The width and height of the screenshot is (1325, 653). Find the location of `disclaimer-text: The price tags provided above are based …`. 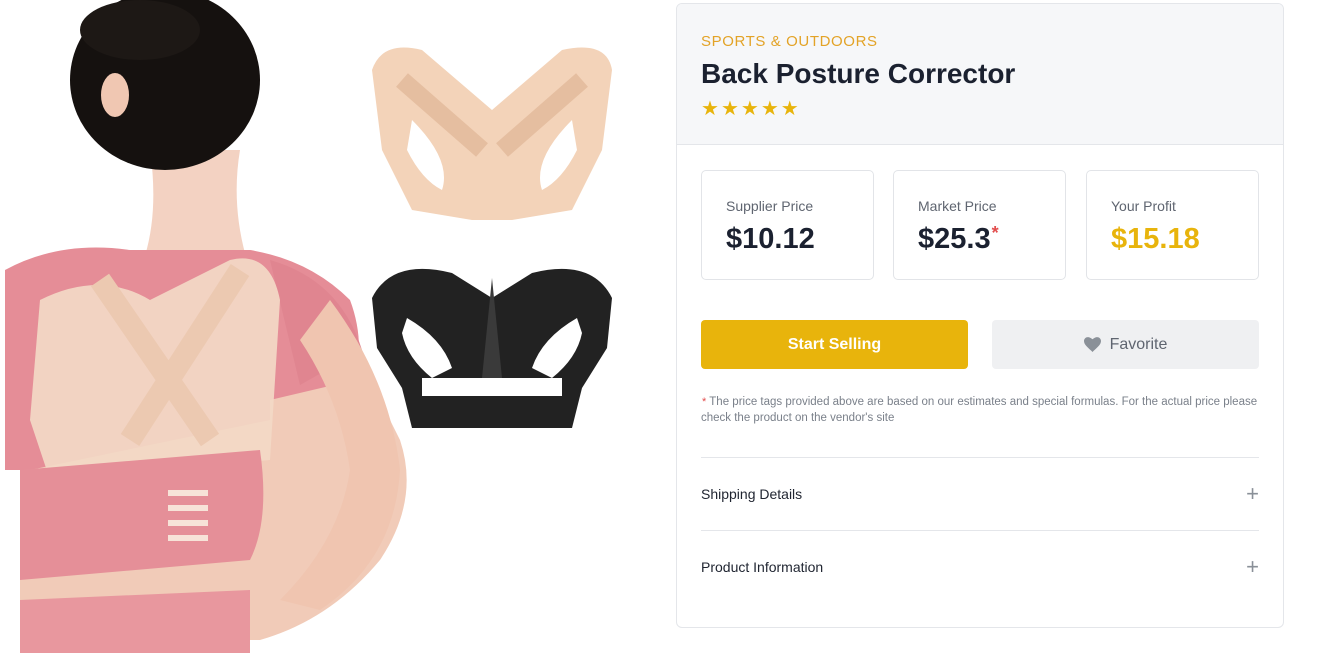

disclaimer-text: The price tags provided above are based … is located at coordinates (979, 410).